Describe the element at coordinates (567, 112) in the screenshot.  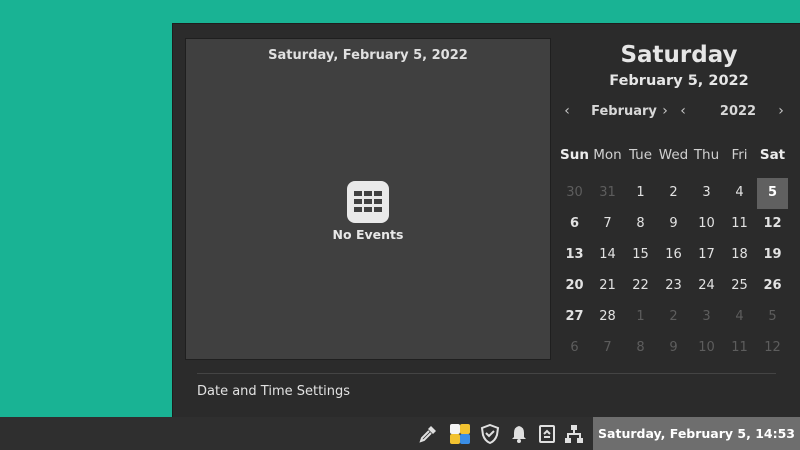
I see `previous-month-button: ‹` at that location.